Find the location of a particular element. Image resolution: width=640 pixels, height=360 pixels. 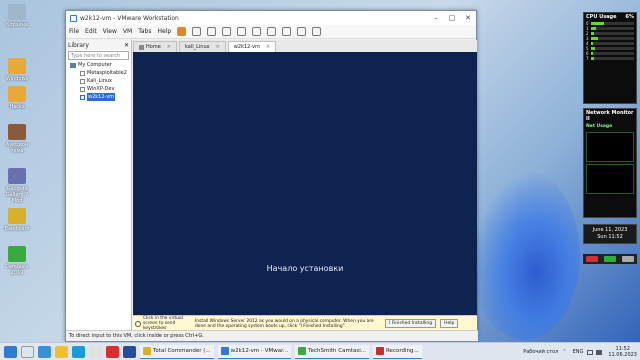

help-button: Help is located at coordinates (449, 323).